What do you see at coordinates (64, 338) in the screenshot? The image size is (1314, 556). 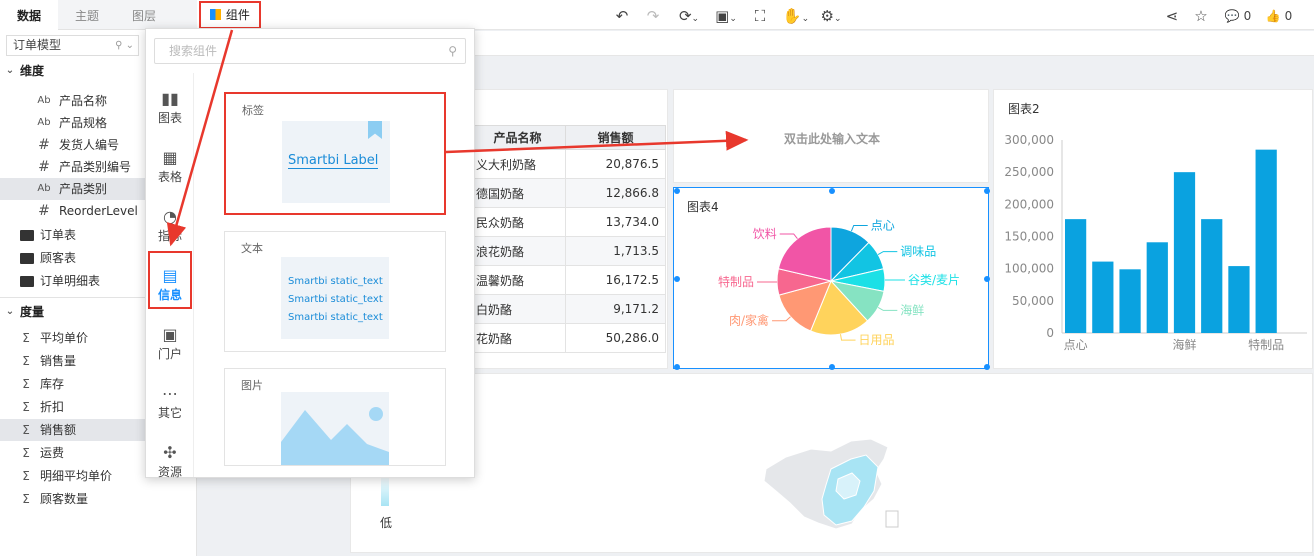 I see `measure-item-label: 平均单价` at bounding box center [64, 338].